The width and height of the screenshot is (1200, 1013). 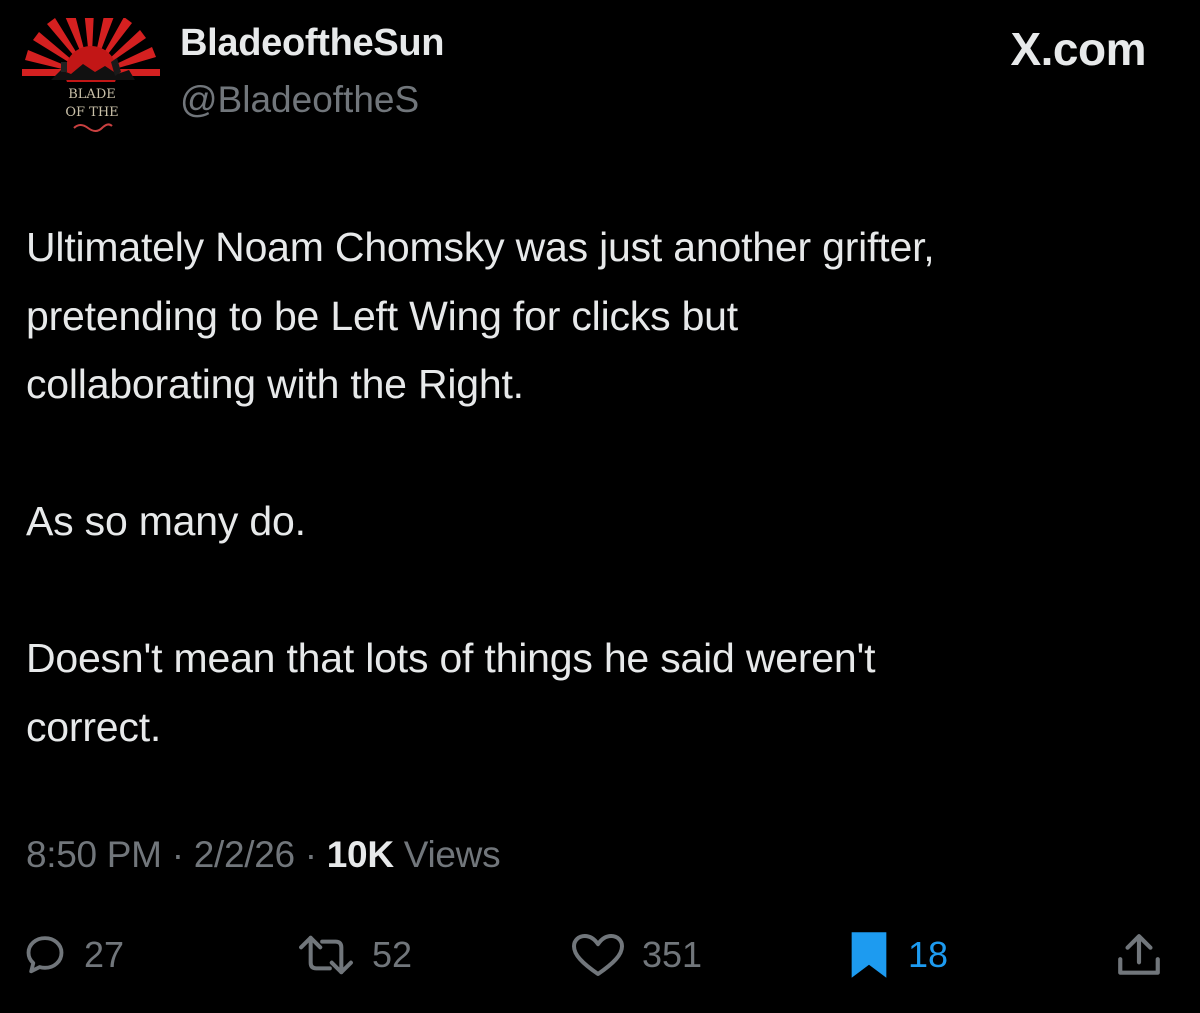 What do you see at coordinates (299, 100) in the screenshot?
I see `user-handle: @BladeoftheS` at bounding box center [299, 100].